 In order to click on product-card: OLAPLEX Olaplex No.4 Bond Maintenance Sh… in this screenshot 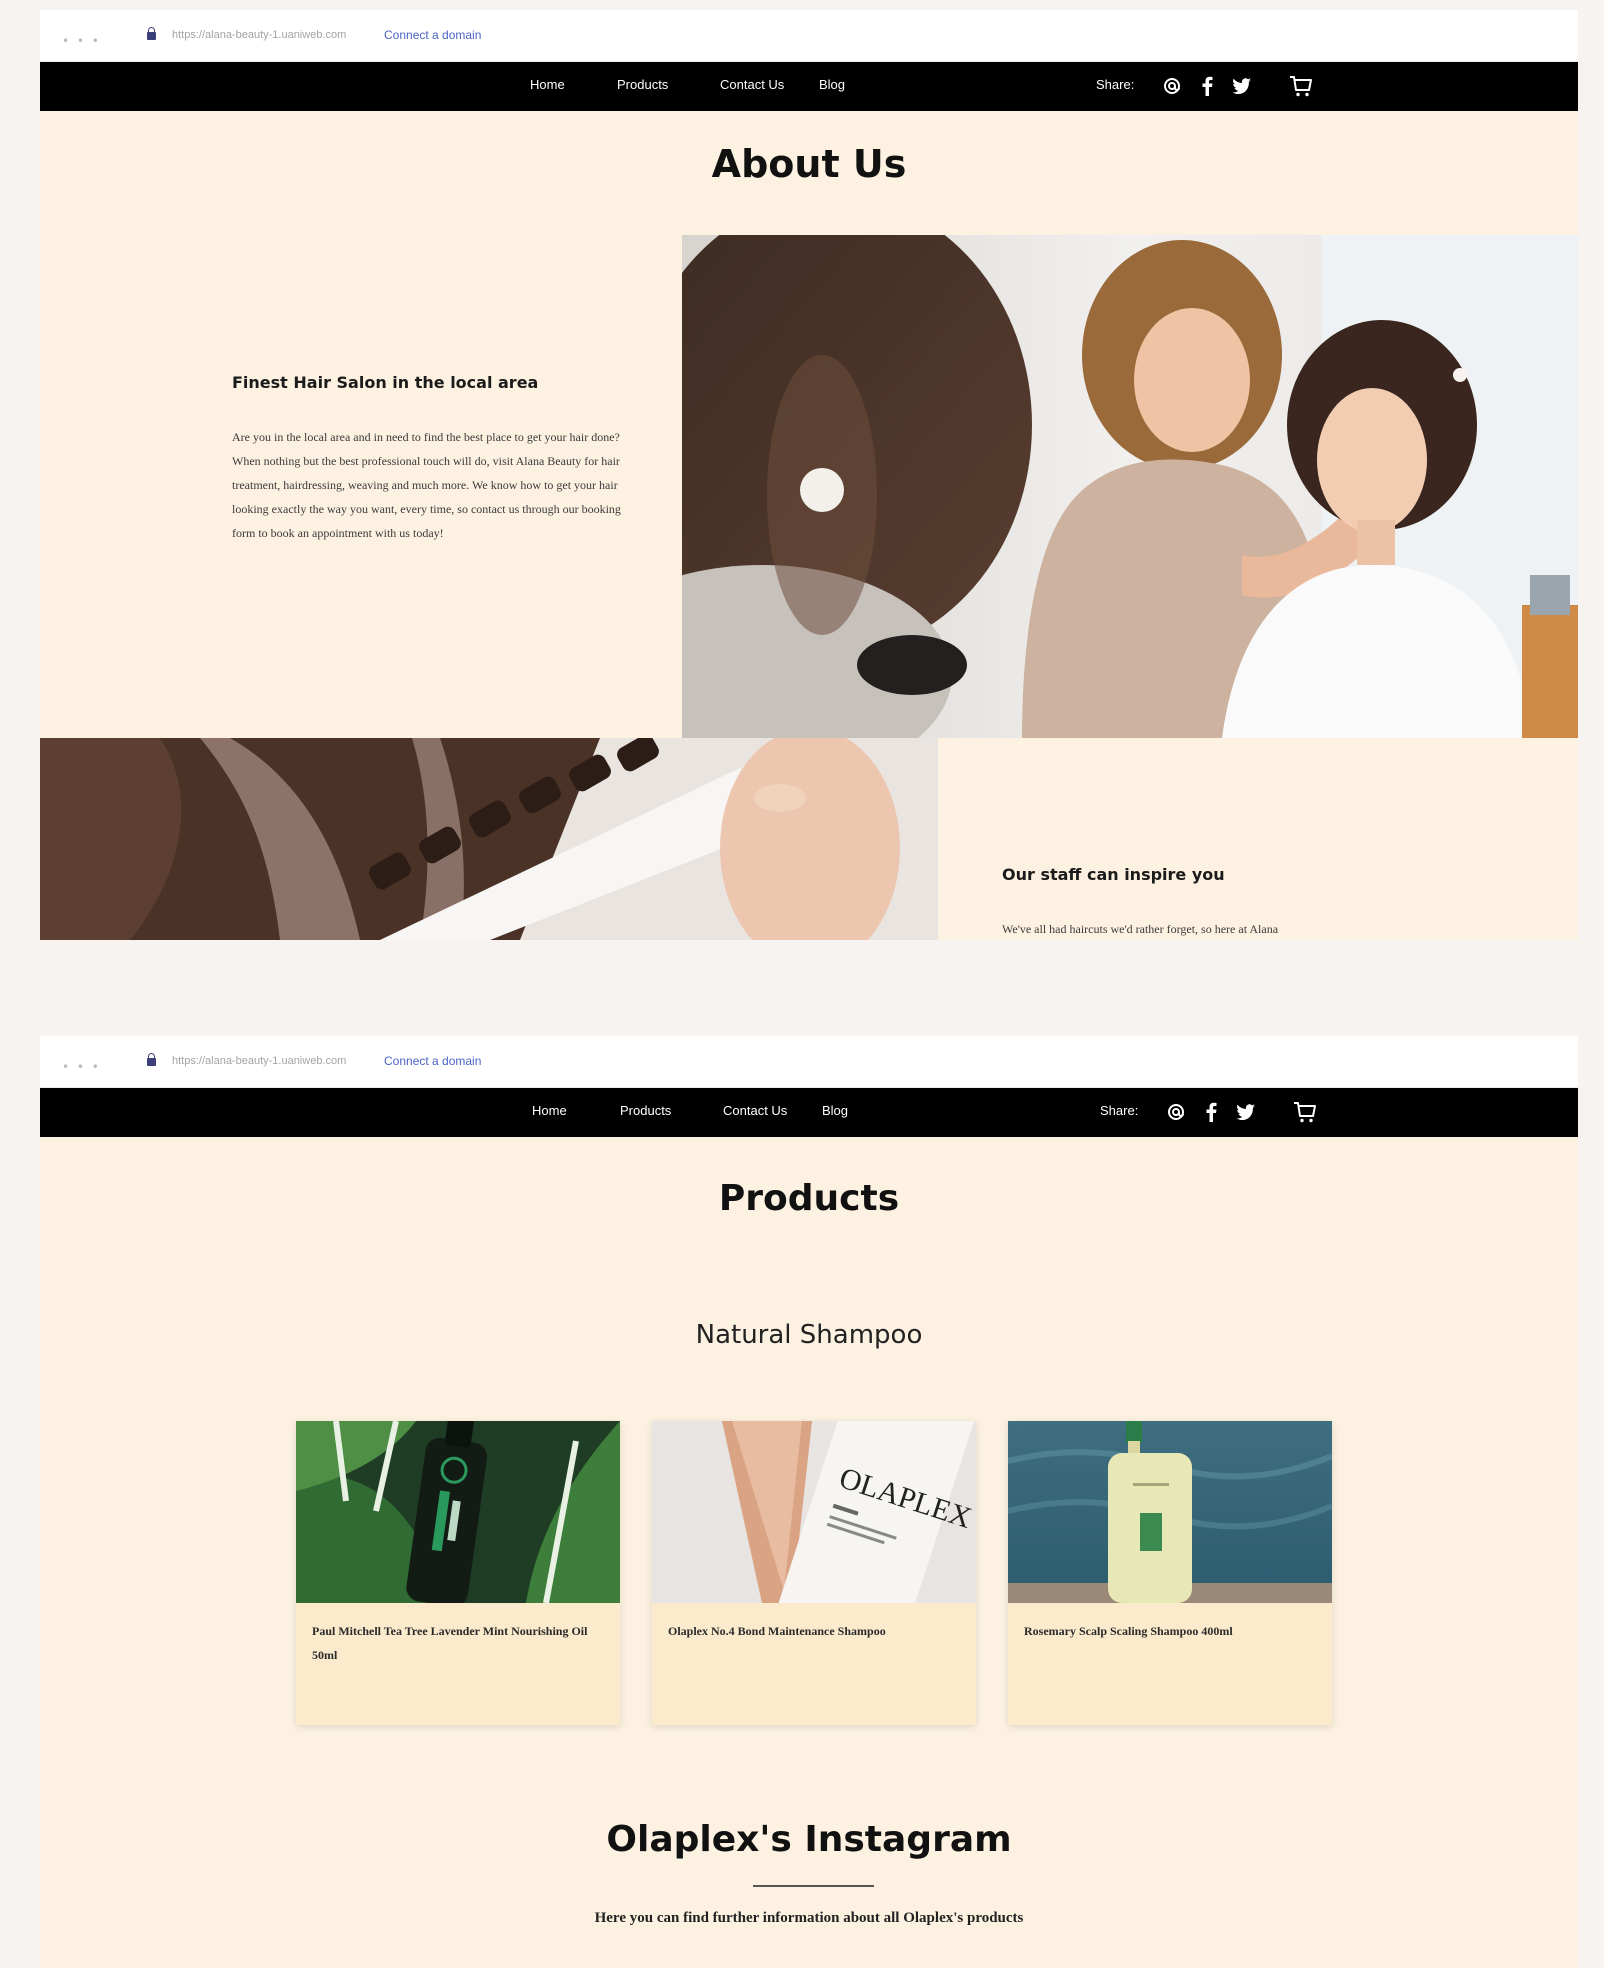, I will do `click(814, 1573)`.